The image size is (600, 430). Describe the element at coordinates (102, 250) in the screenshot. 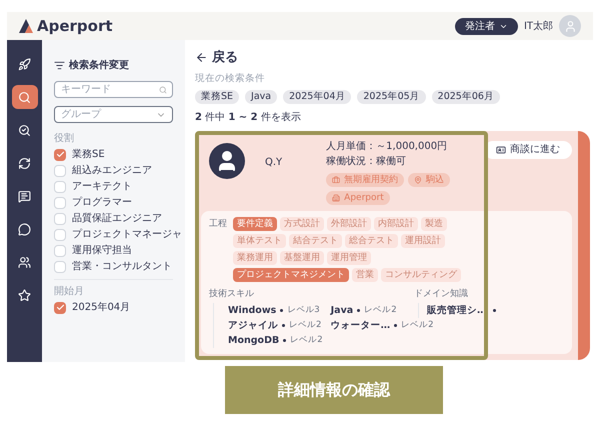

I see `checkbox-label: 運用保守担当` at that location.